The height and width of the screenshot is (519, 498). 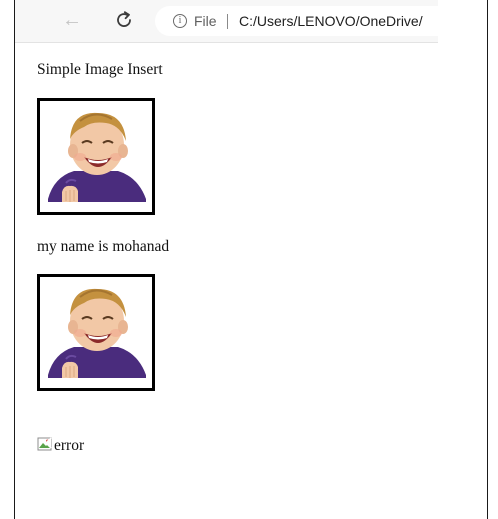 I want to click on browser-toolbar: ← i File C:/Users/LENOVO/OneDrive/, so click(x=234, y=21).